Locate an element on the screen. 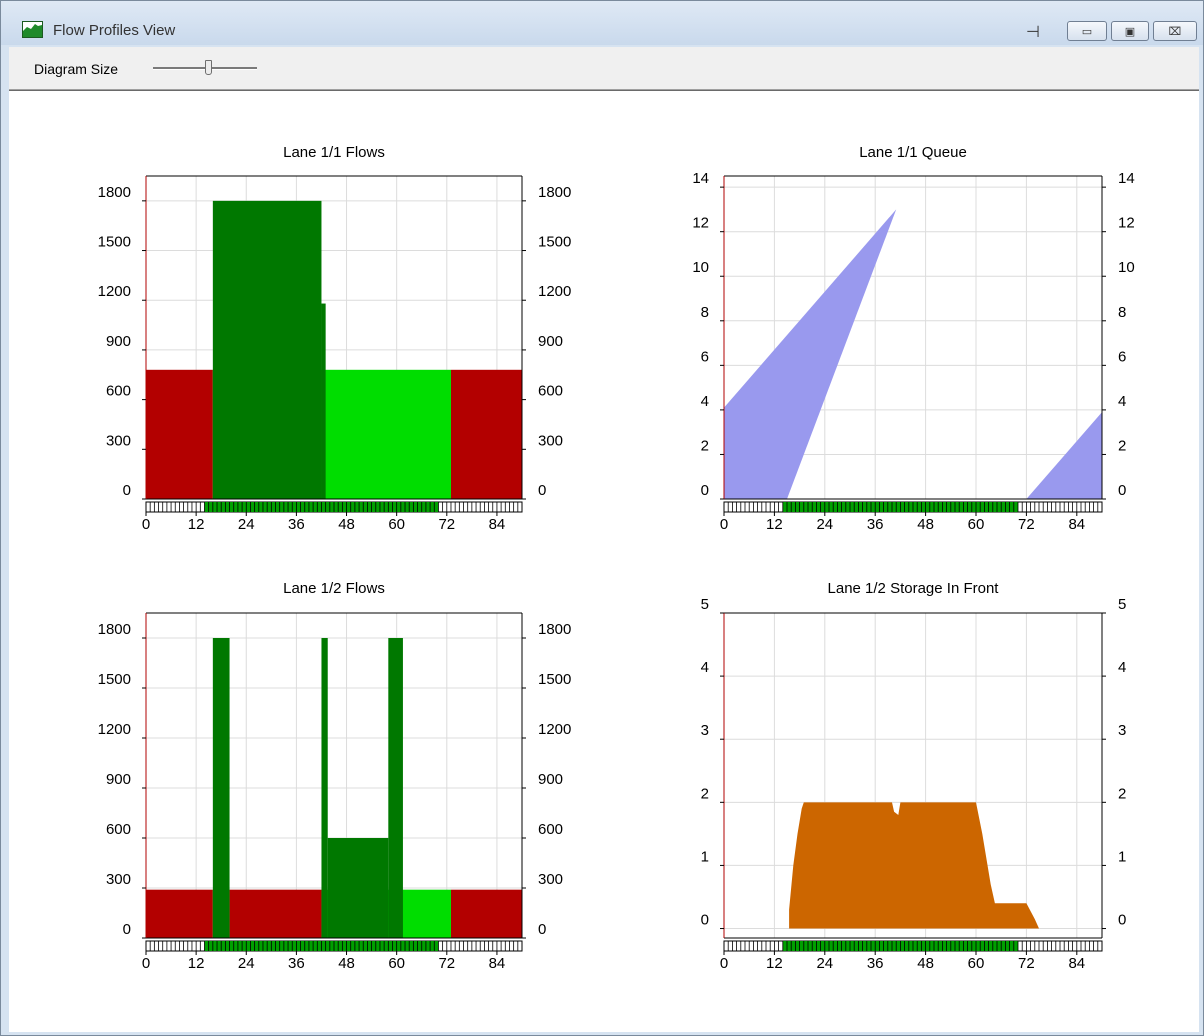  close-button: ⌧ is located at coordinates (1175, 31).